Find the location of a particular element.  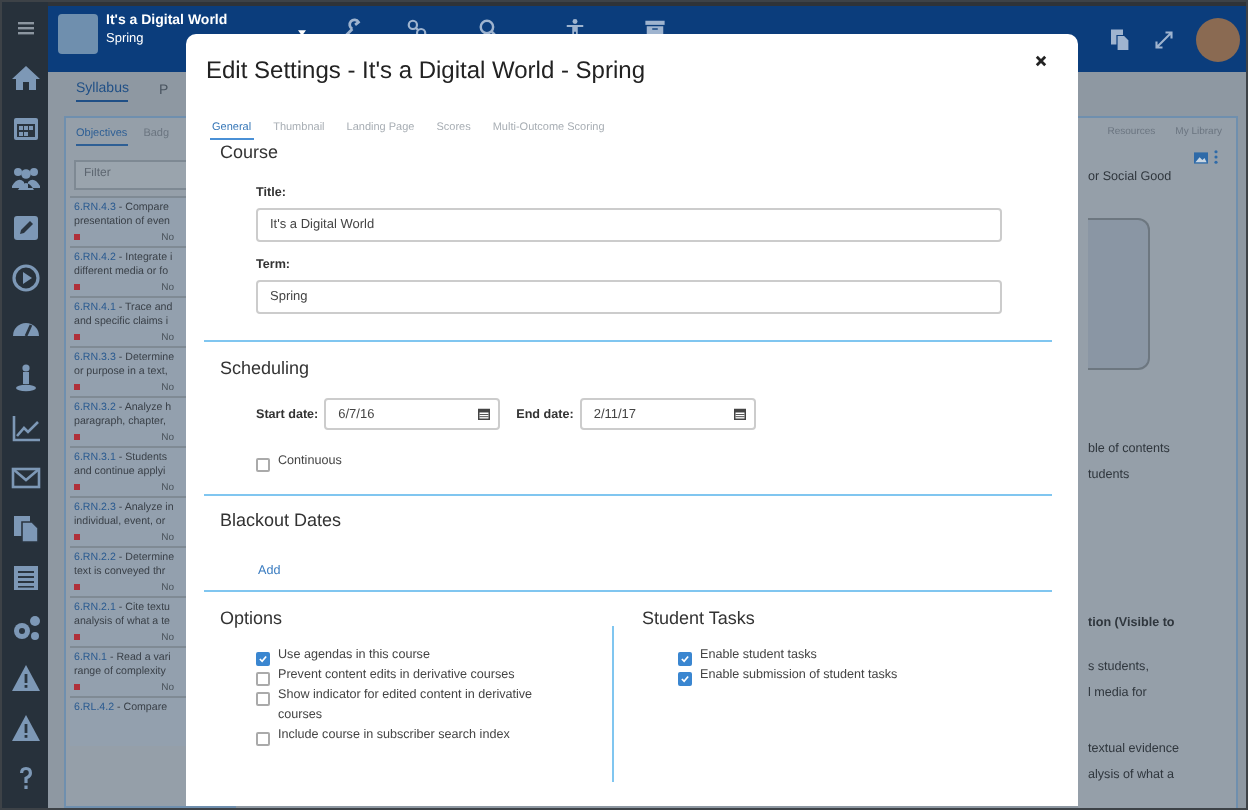

expand-icon is located at coordinates (1164, 40).